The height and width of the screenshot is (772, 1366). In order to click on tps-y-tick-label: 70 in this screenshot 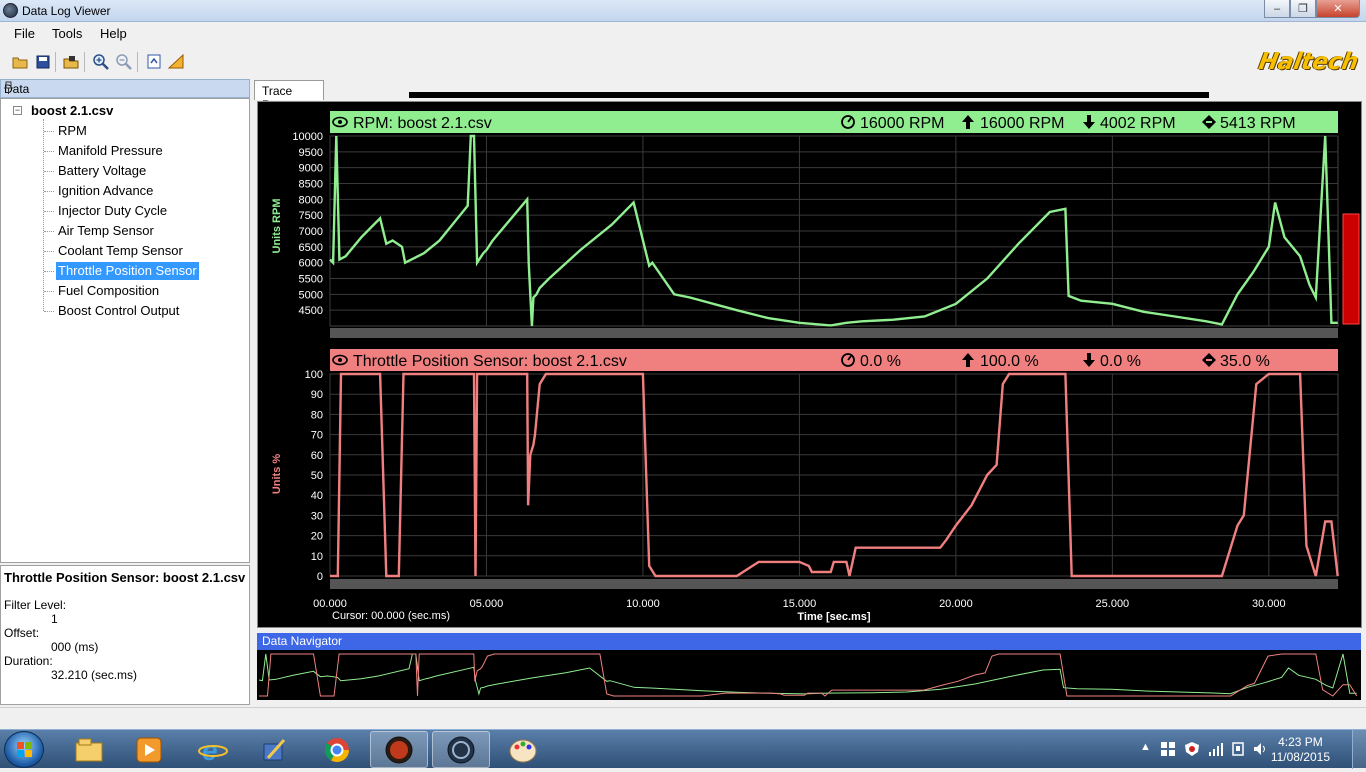, I will do `click(317, 436)`.